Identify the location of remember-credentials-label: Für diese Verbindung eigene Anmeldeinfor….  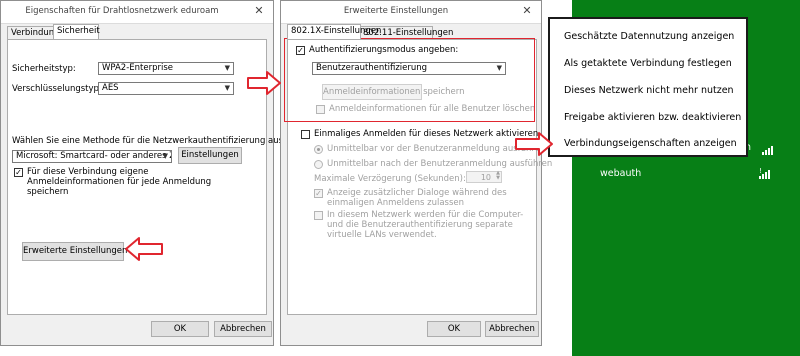
(119, 182).